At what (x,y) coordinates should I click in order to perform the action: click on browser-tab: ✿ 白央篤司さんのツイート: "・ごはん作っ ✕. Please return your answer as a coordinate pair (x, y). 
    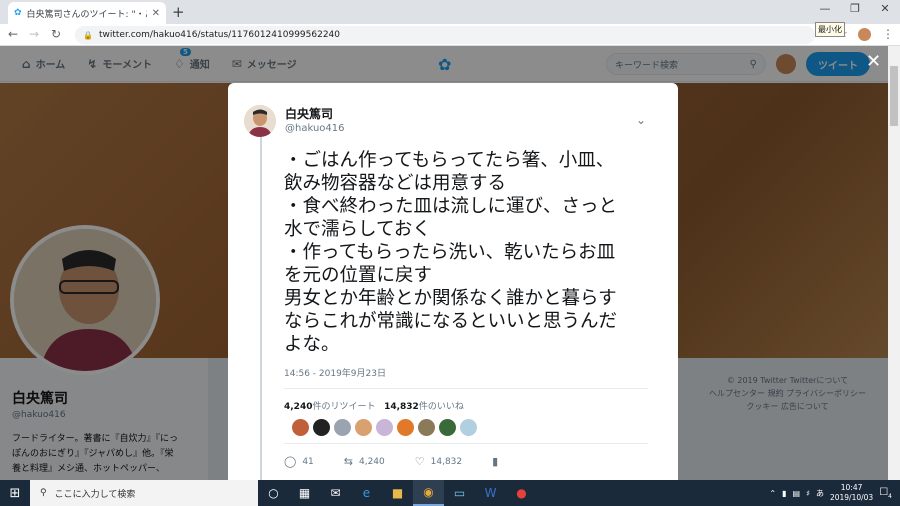
    Looking at the image, I should click on (87, 13).